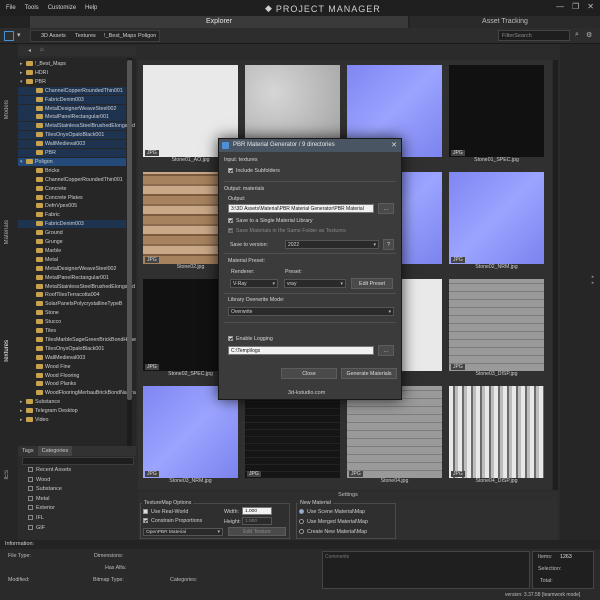 This screenshot has height=600, width=600. What do you see at coordinates (72, 215) in the screenshot?
I see `tree-item: Fabric` at bounding box center [72, 215].